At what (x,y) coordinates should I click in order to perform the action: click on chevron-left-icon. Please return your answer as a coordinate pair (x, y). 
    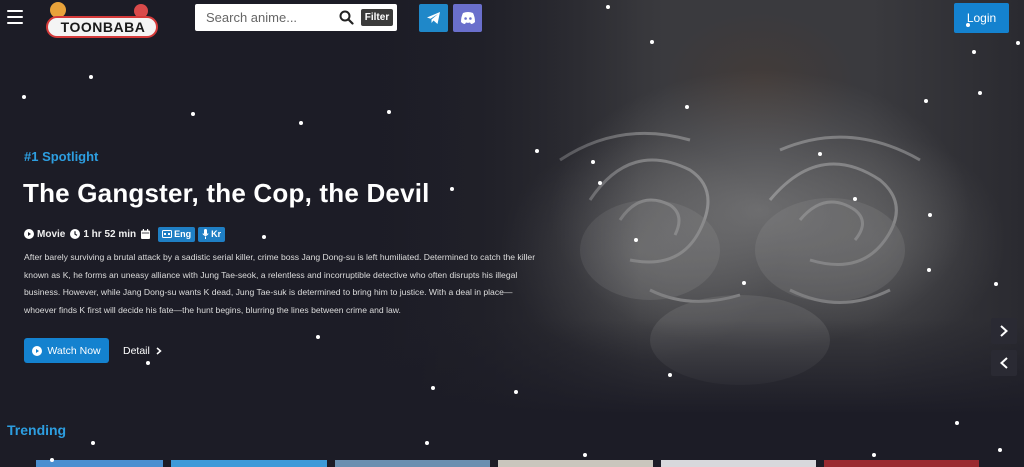
    Looking at the image, I should click on (1004, 363).